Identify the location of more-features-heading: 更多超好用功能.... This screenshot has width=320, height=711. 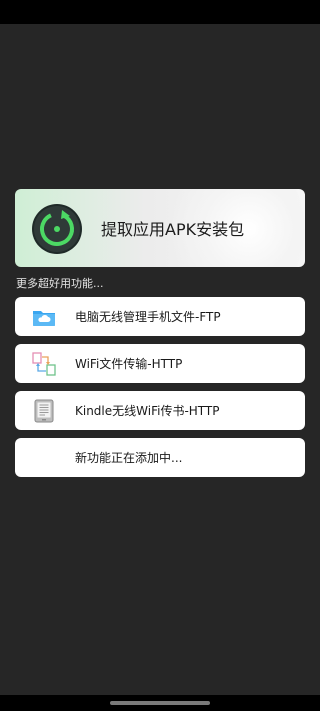
(60, 283).